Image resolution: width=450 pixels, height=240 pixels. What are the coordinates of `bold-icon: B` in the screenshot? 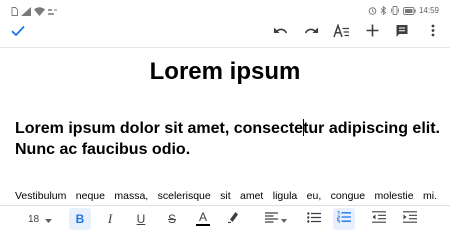 It's located at (80, 219).